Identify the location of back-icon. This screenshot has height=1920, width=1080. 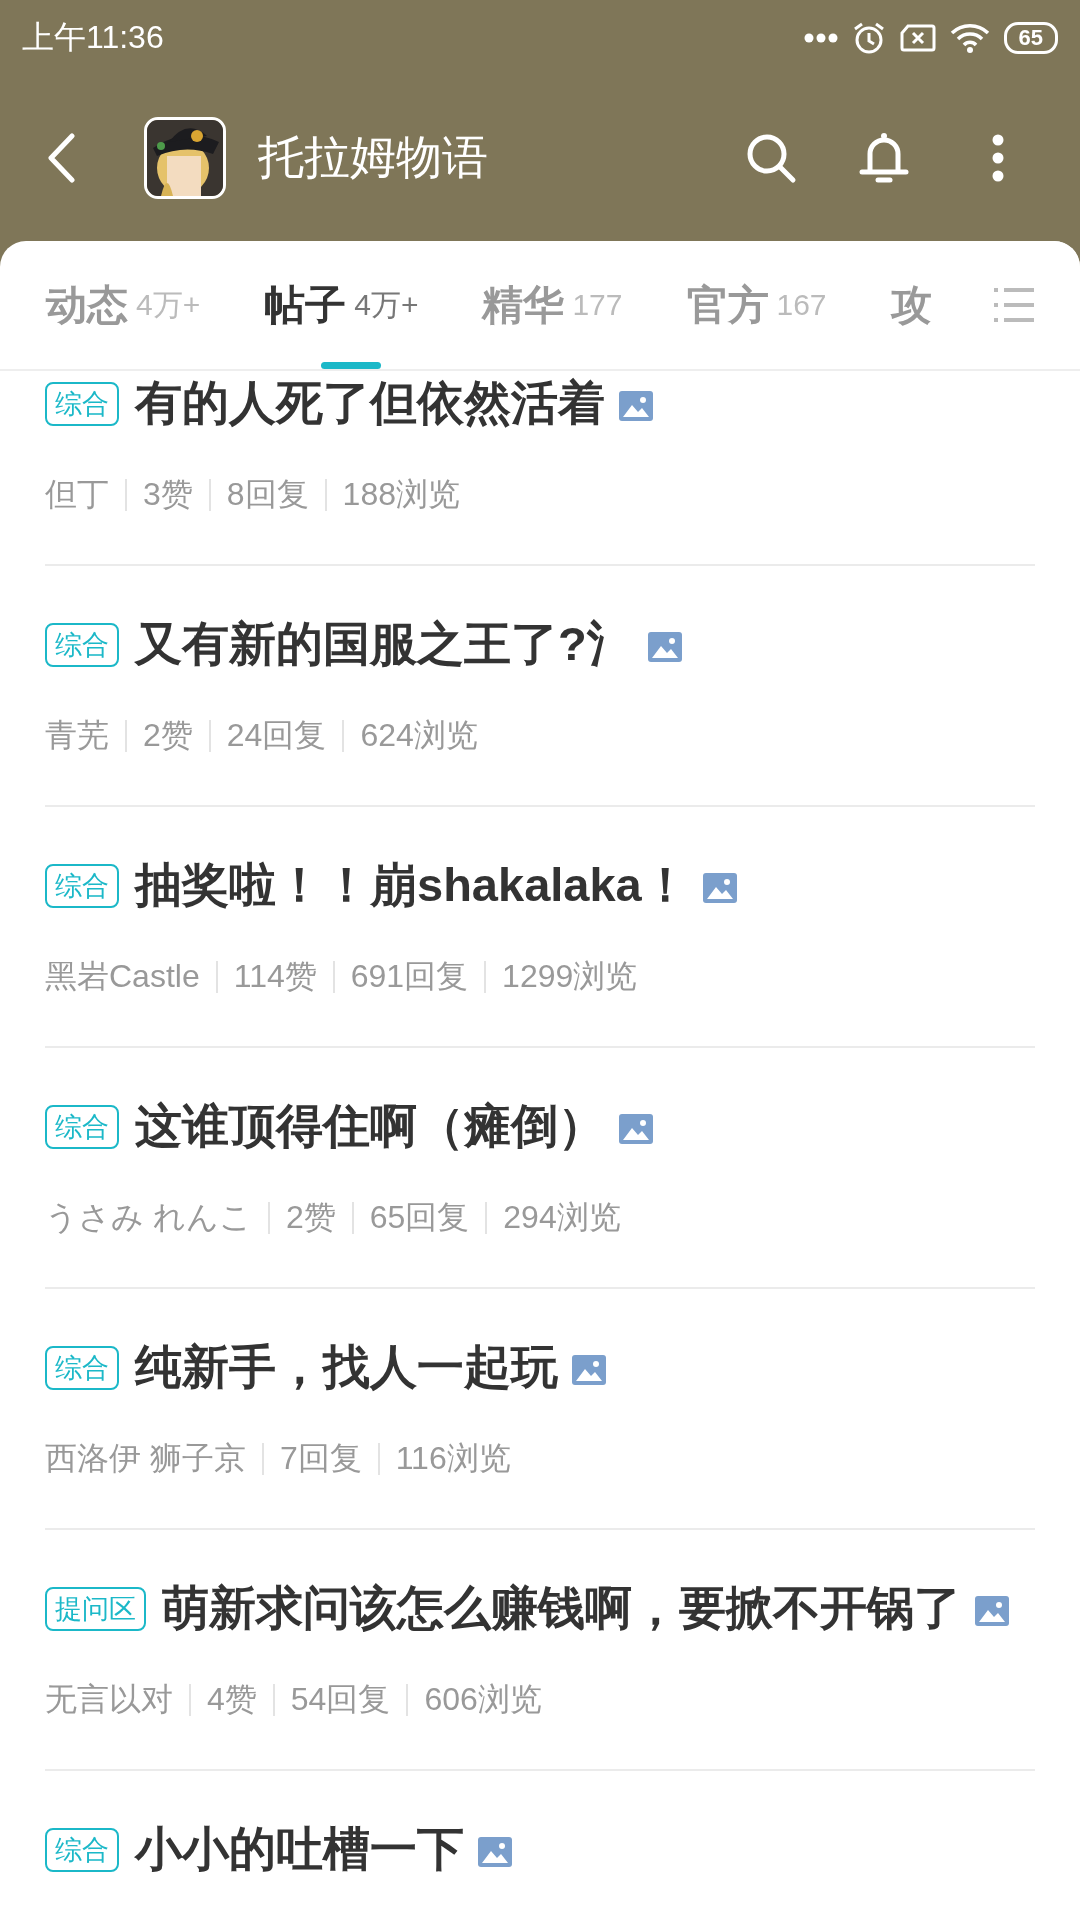
(61, 158).